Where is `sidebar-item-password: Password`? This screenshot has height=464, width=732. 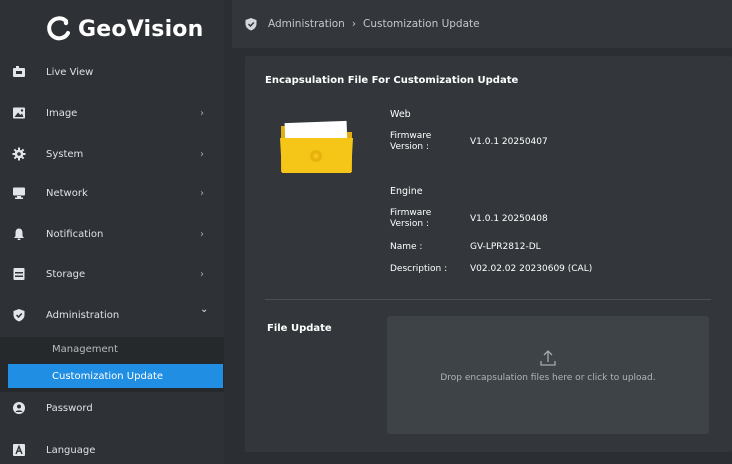 sidebar-item-password: Password is located at coordinates (112, 408).